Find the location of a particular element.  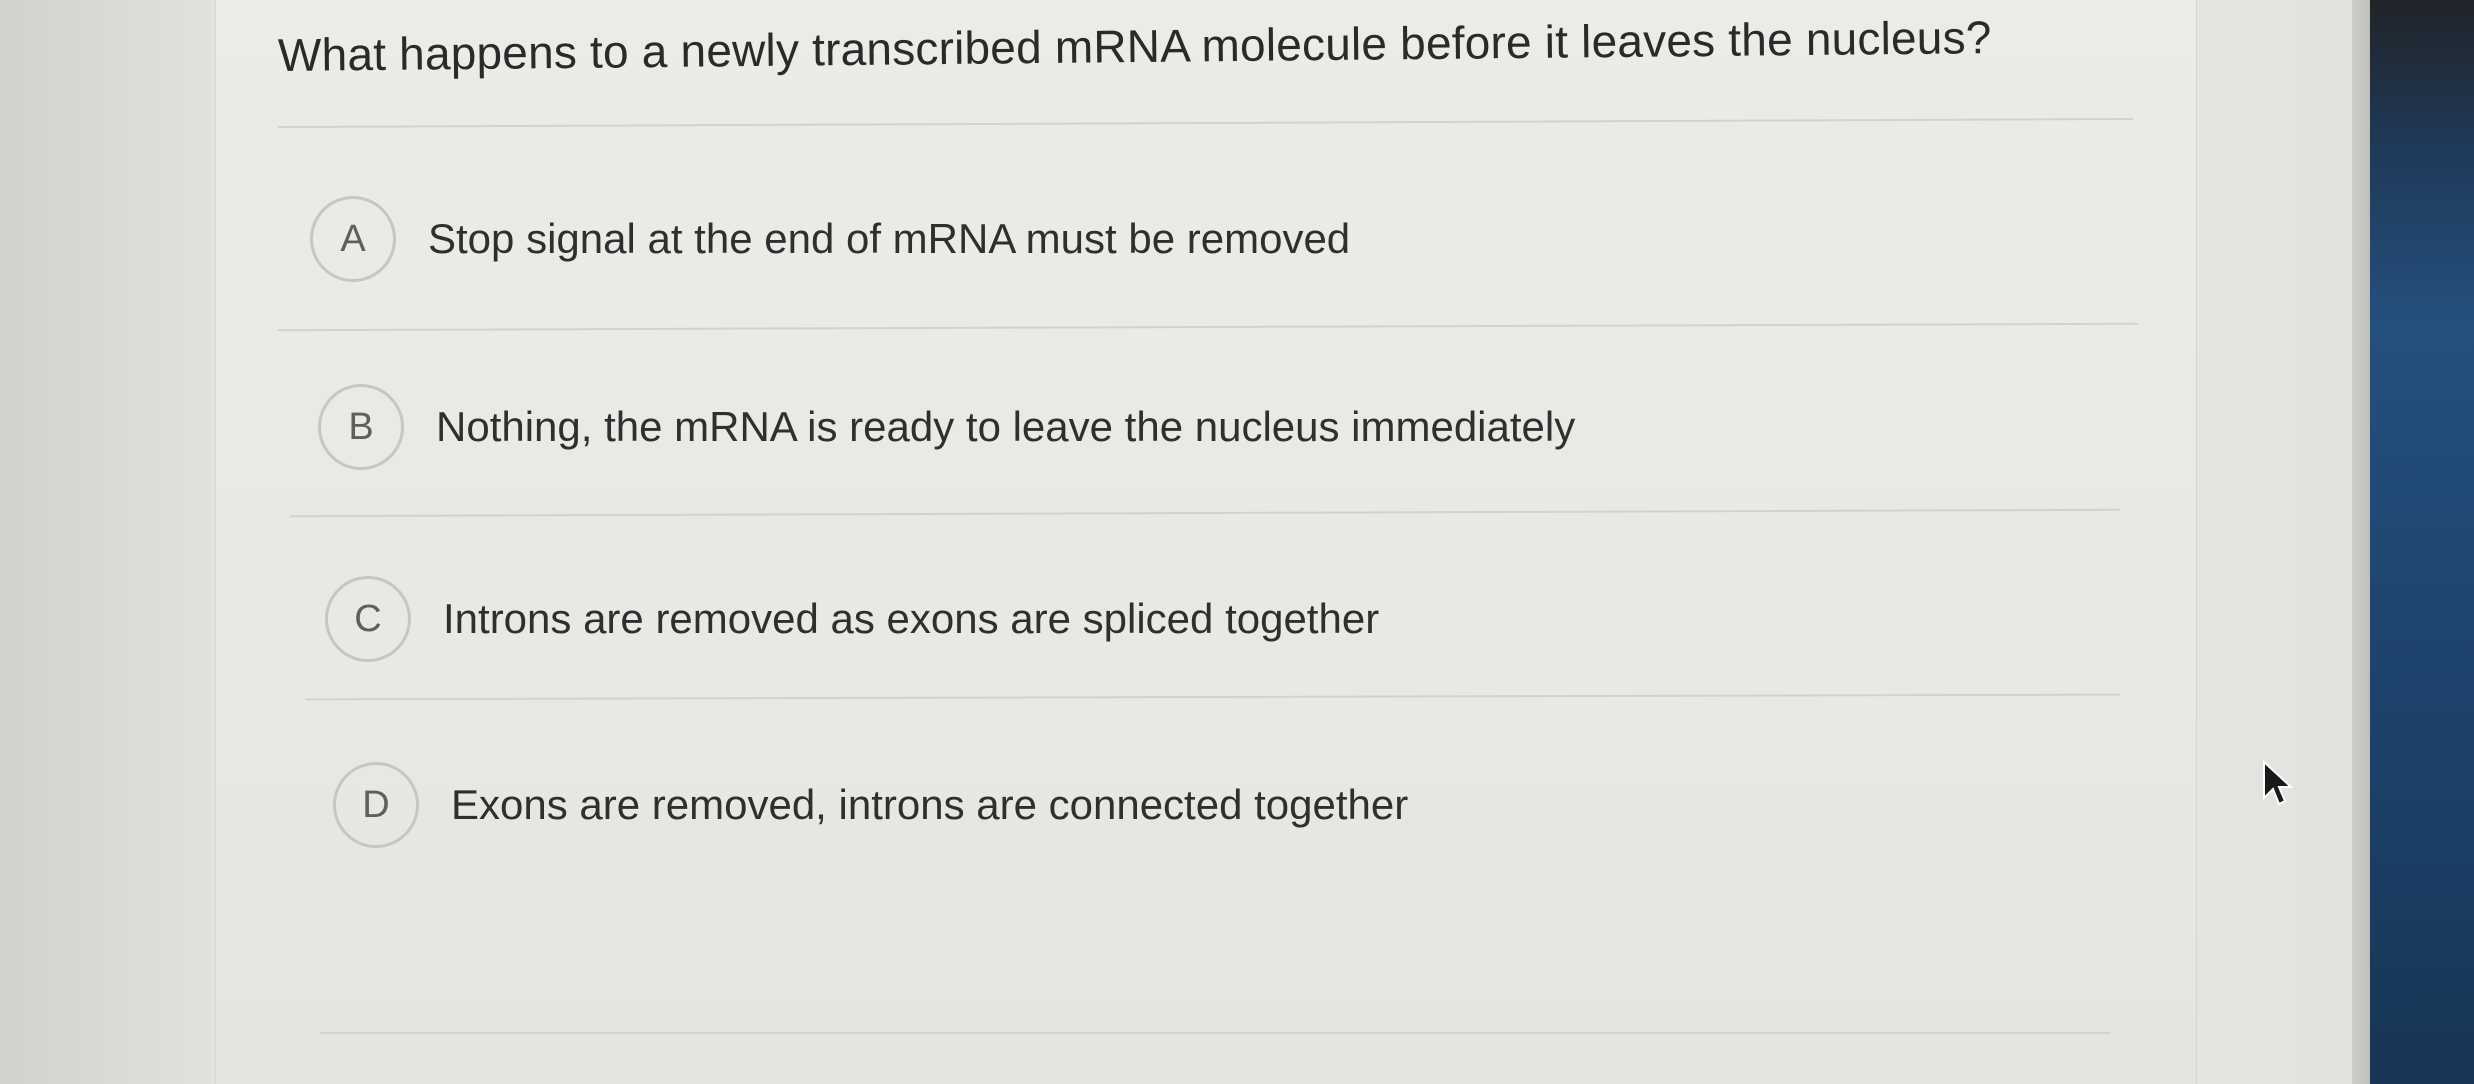

option-c-radio: C is located at coordinates (368, 619).